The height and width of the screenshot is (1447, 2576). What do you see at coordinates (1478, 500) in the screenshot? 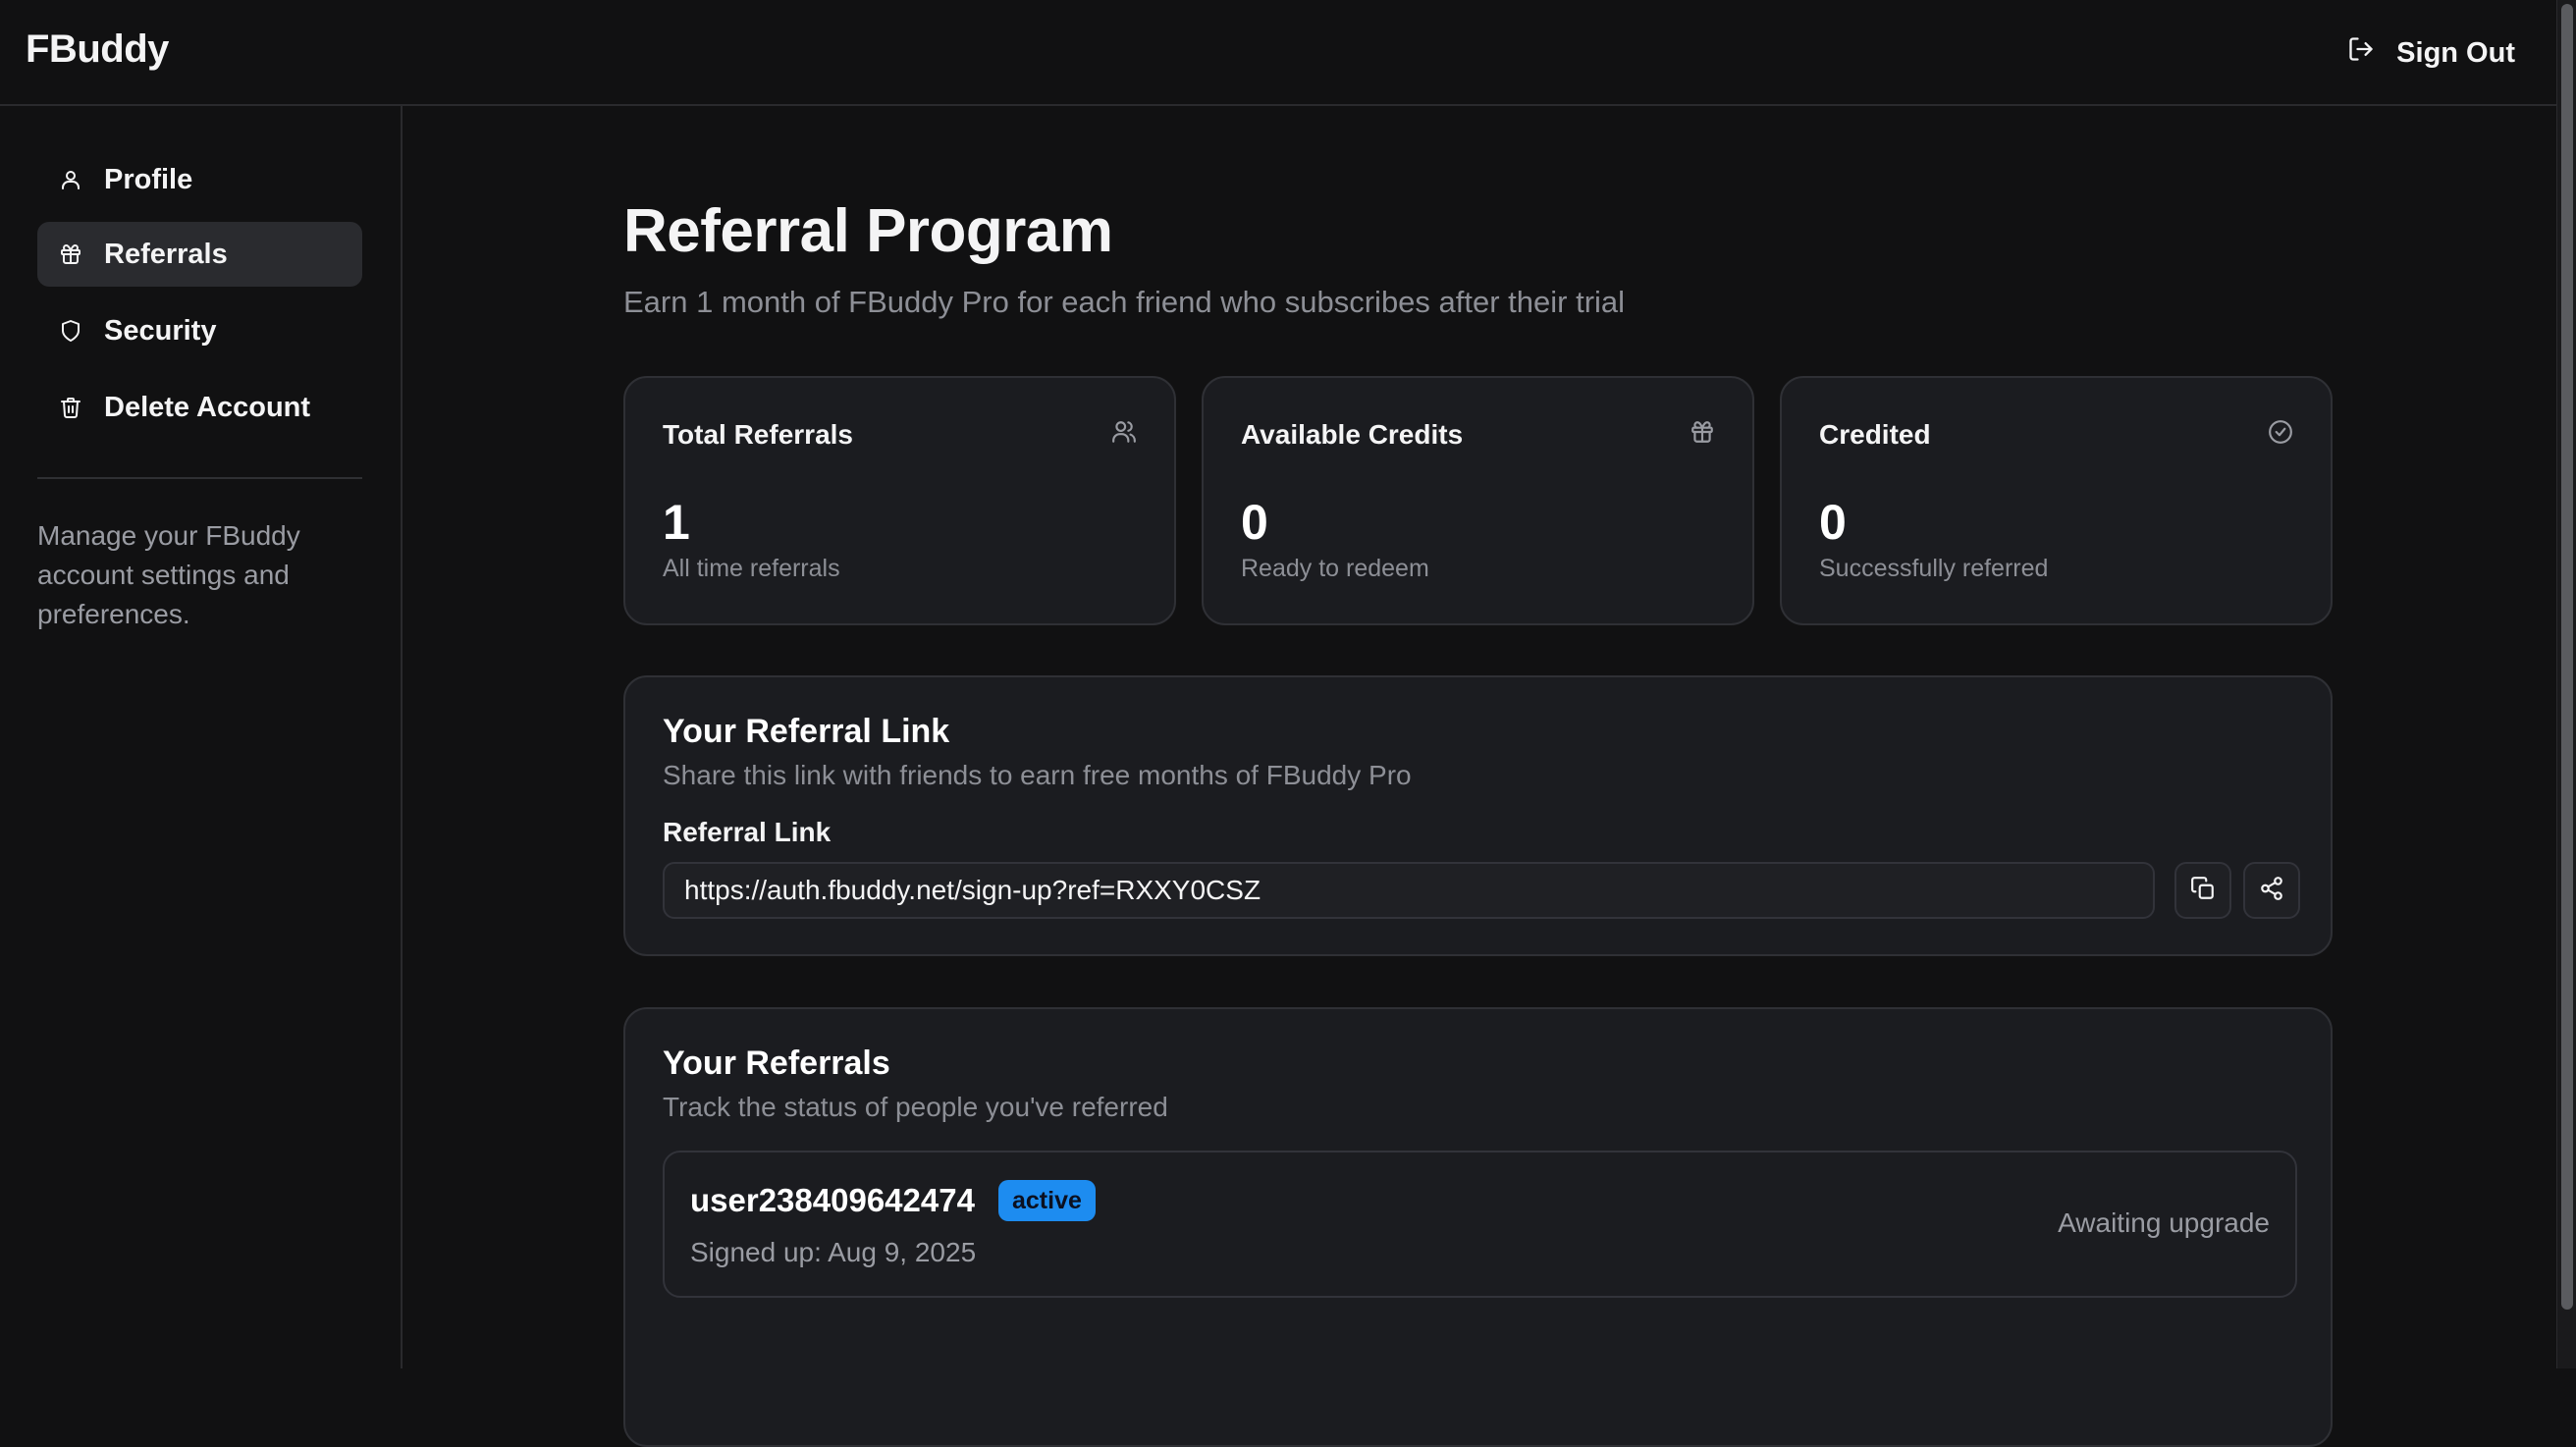
I see `stat-card-available-credits: Available Credits 0 Ready to redeem` at bounding box center [1478, 500].